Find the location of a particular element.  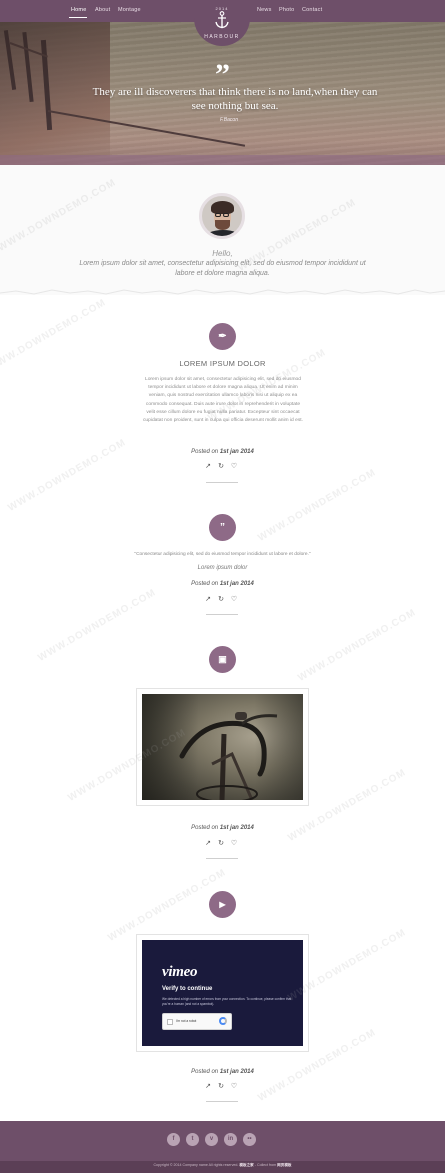

avatar-beard is located at coordinates (222, 225).